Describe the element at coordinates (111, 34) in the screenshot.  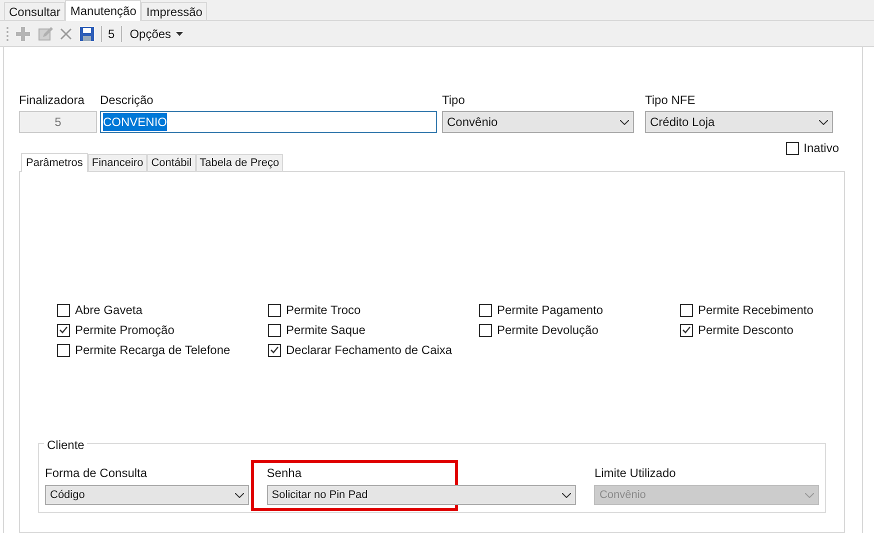
I see `record-count: 5` at that location.